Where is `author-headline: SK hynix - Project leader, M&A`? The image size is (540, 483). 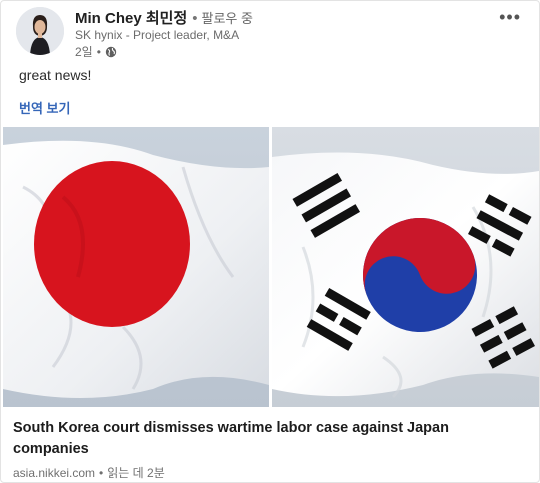 author-headline: SK hynix - Project leader, M&A is located at coordinates (157, 35).